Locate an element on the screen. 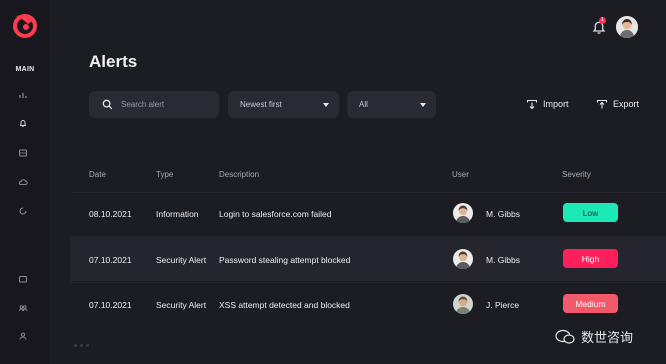  severity-badge-medium: Medium is located at coordinates (590, 303).